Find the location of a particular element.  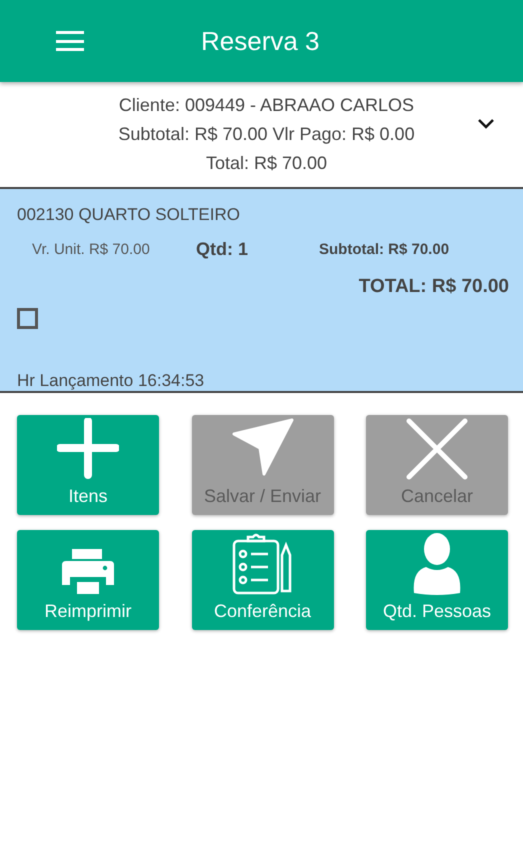

quantity: Qtd: 1 is located at coordinates (222, 249).